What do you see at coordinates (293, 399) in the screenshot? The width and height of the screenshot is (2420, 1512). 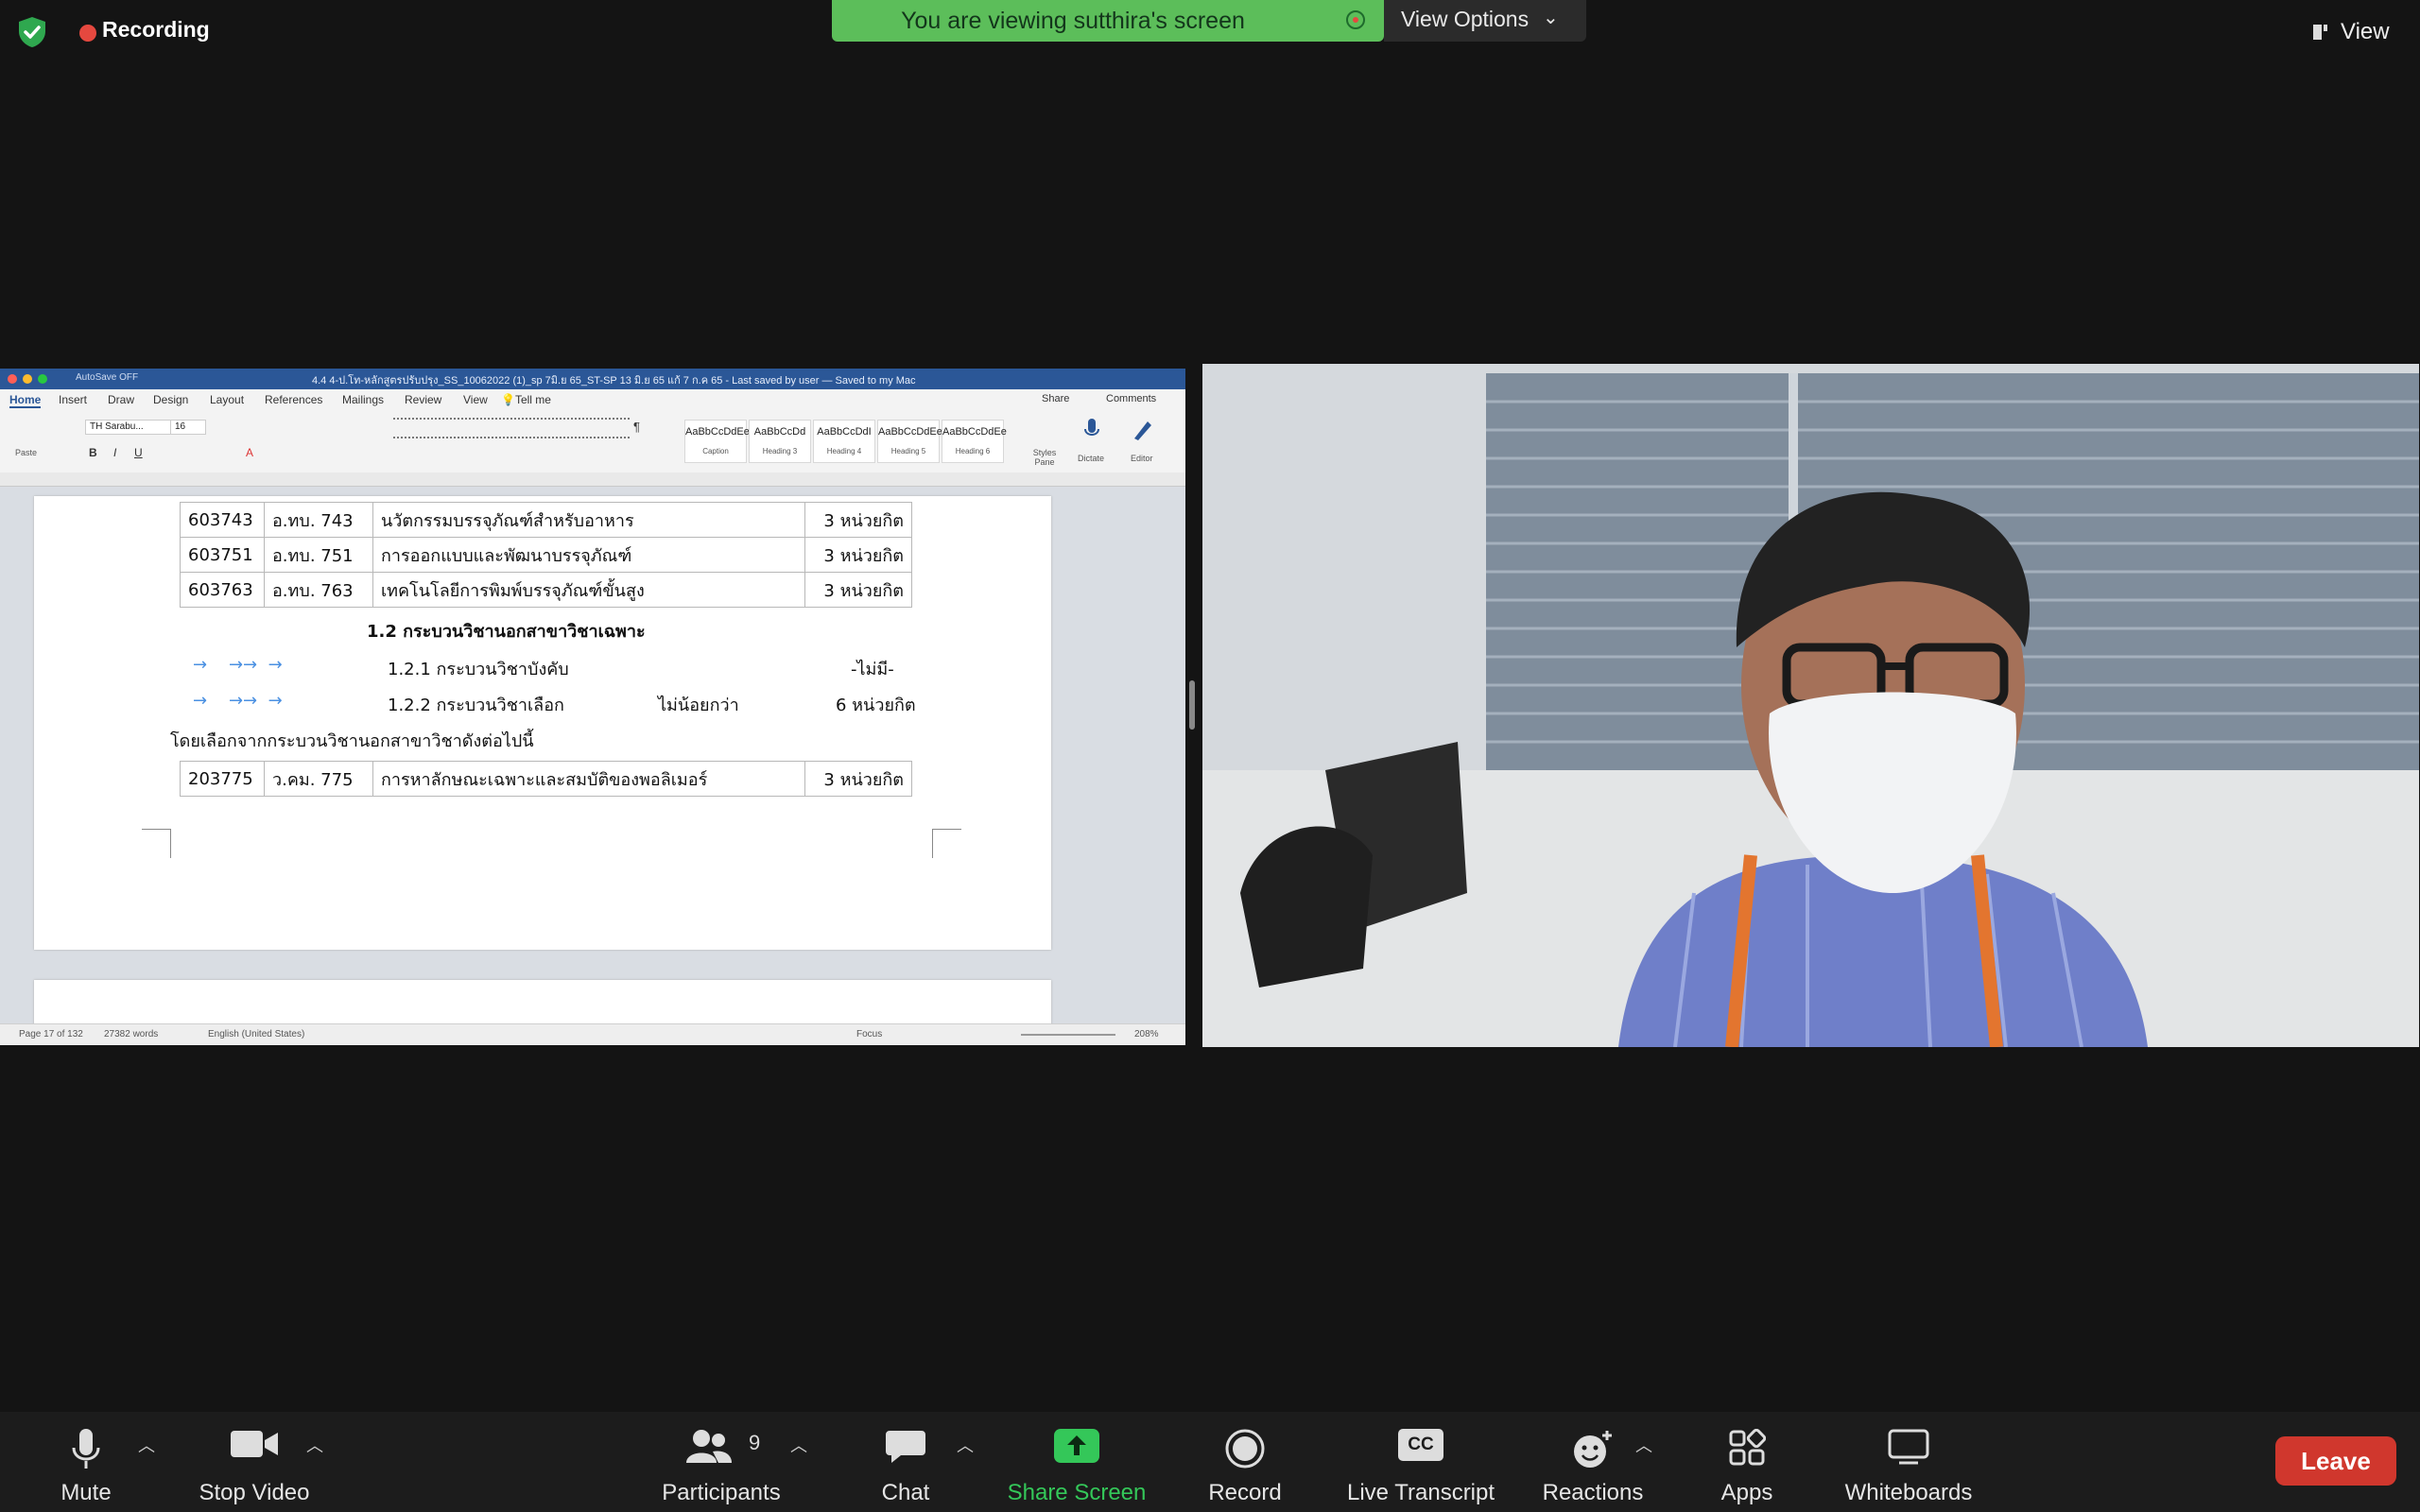 I see `tab-references: References` at bounding box center [293, 399].